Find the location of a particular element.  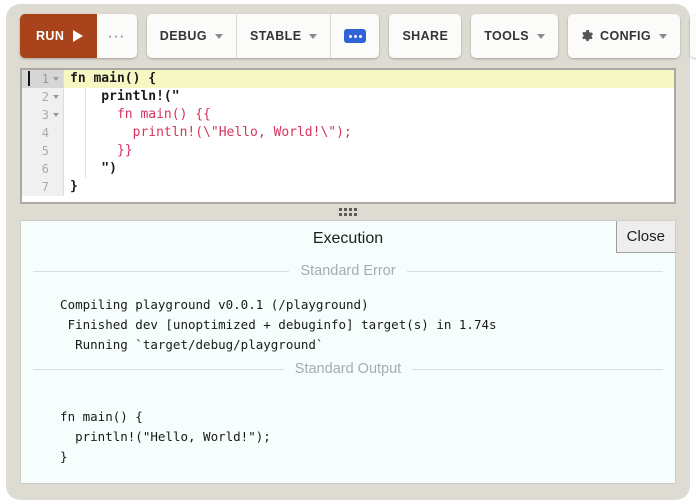

line-number-gutter: 5 is located at coordinates (43, 151).